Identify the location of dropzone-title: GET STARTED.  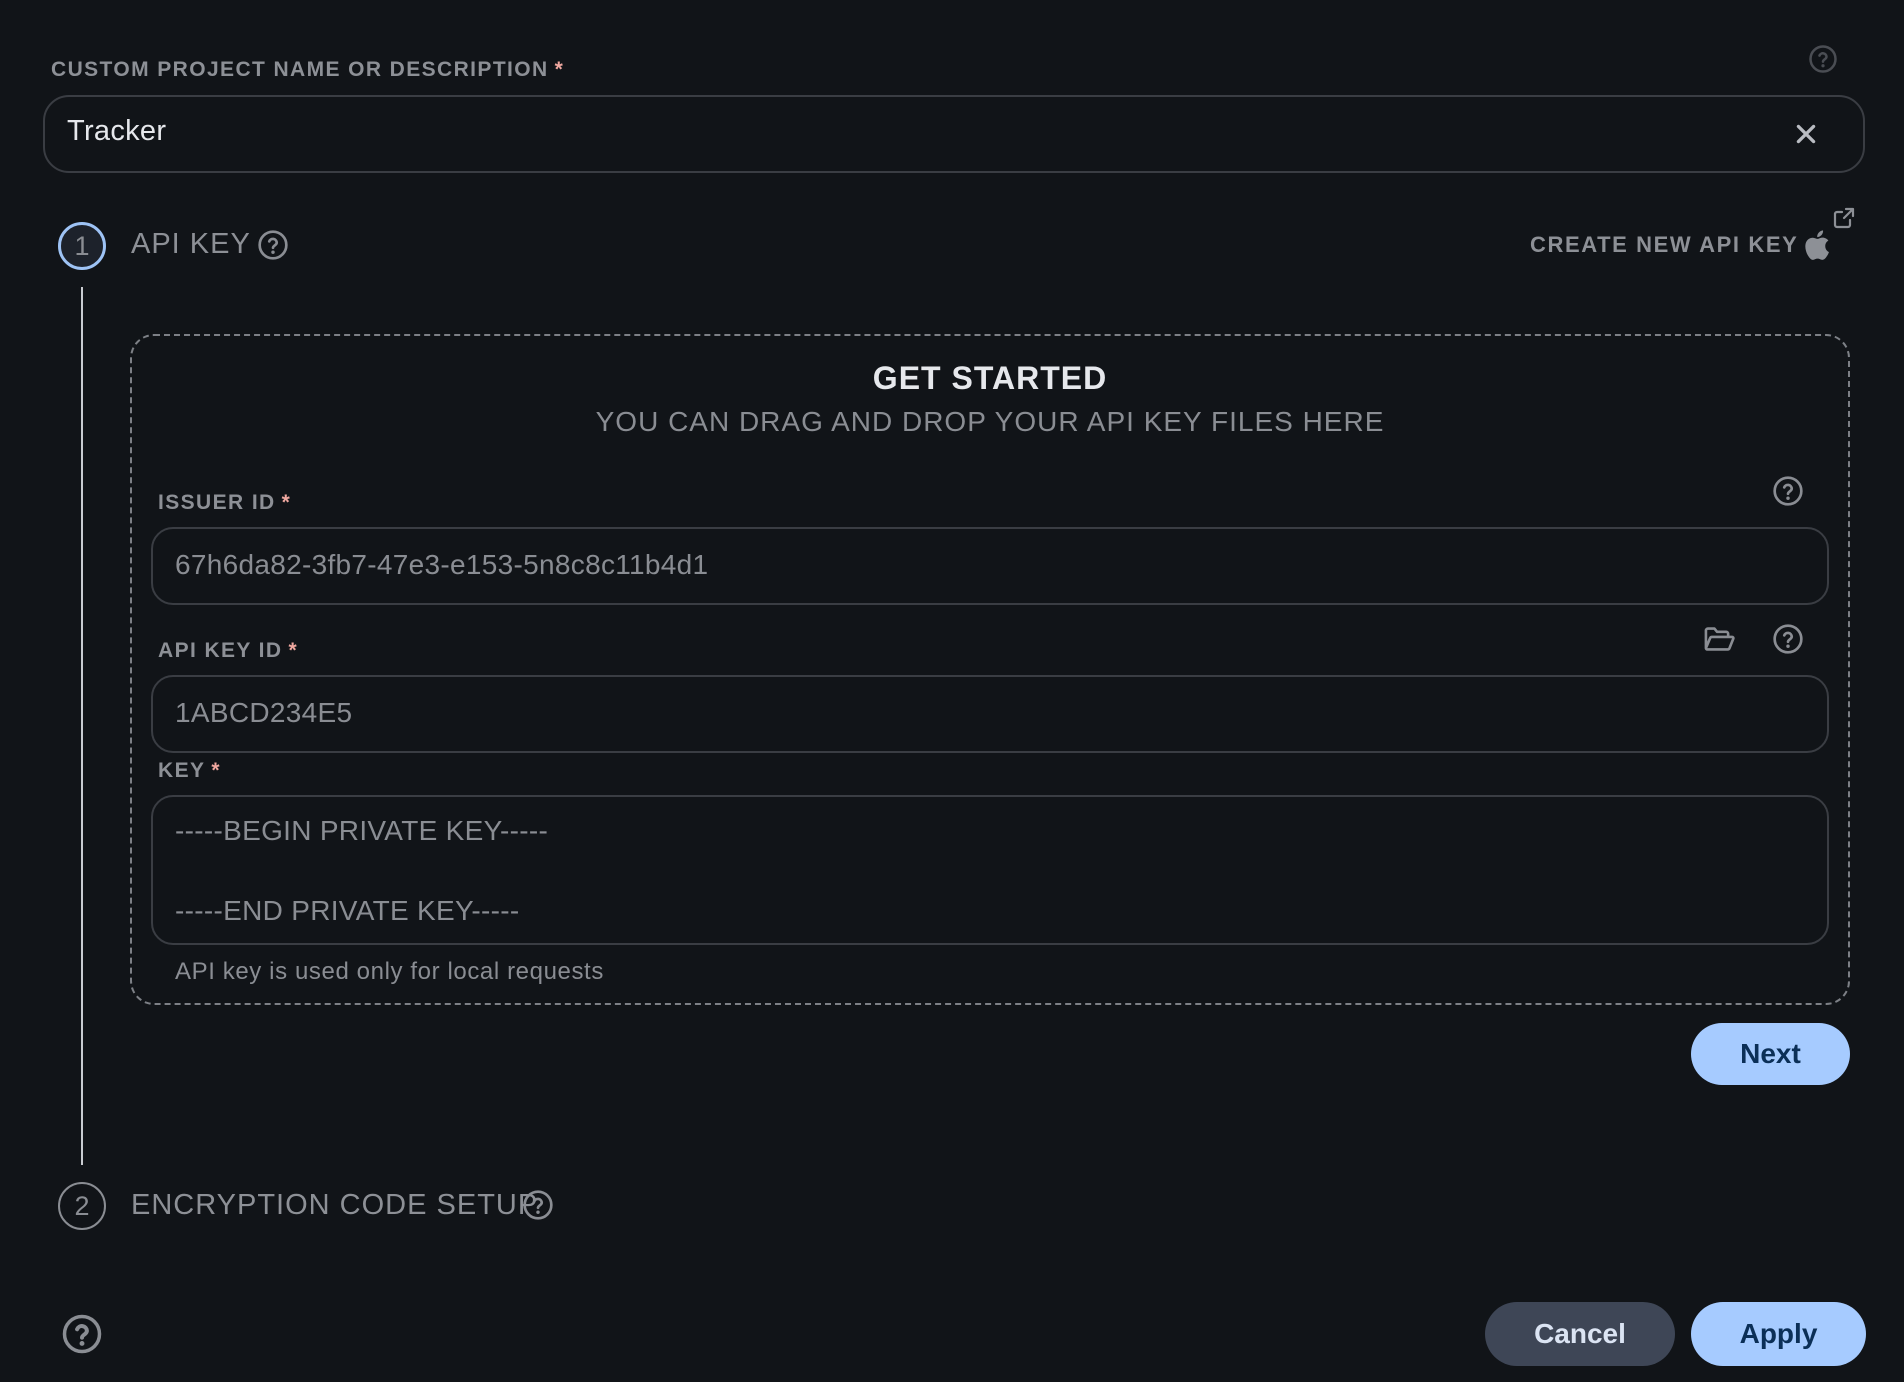
(990, 378).